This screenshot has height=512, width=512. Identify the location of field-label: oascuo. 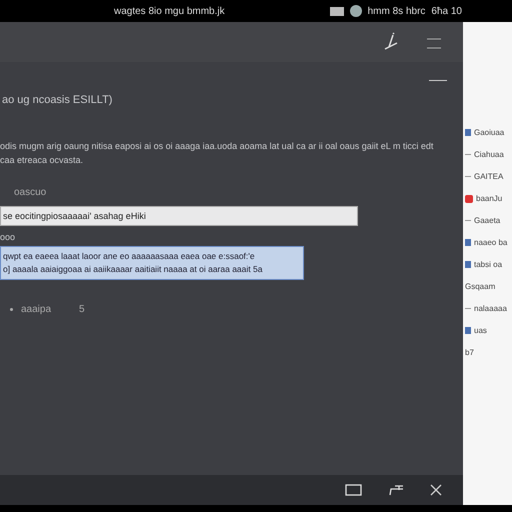
(31, 192).